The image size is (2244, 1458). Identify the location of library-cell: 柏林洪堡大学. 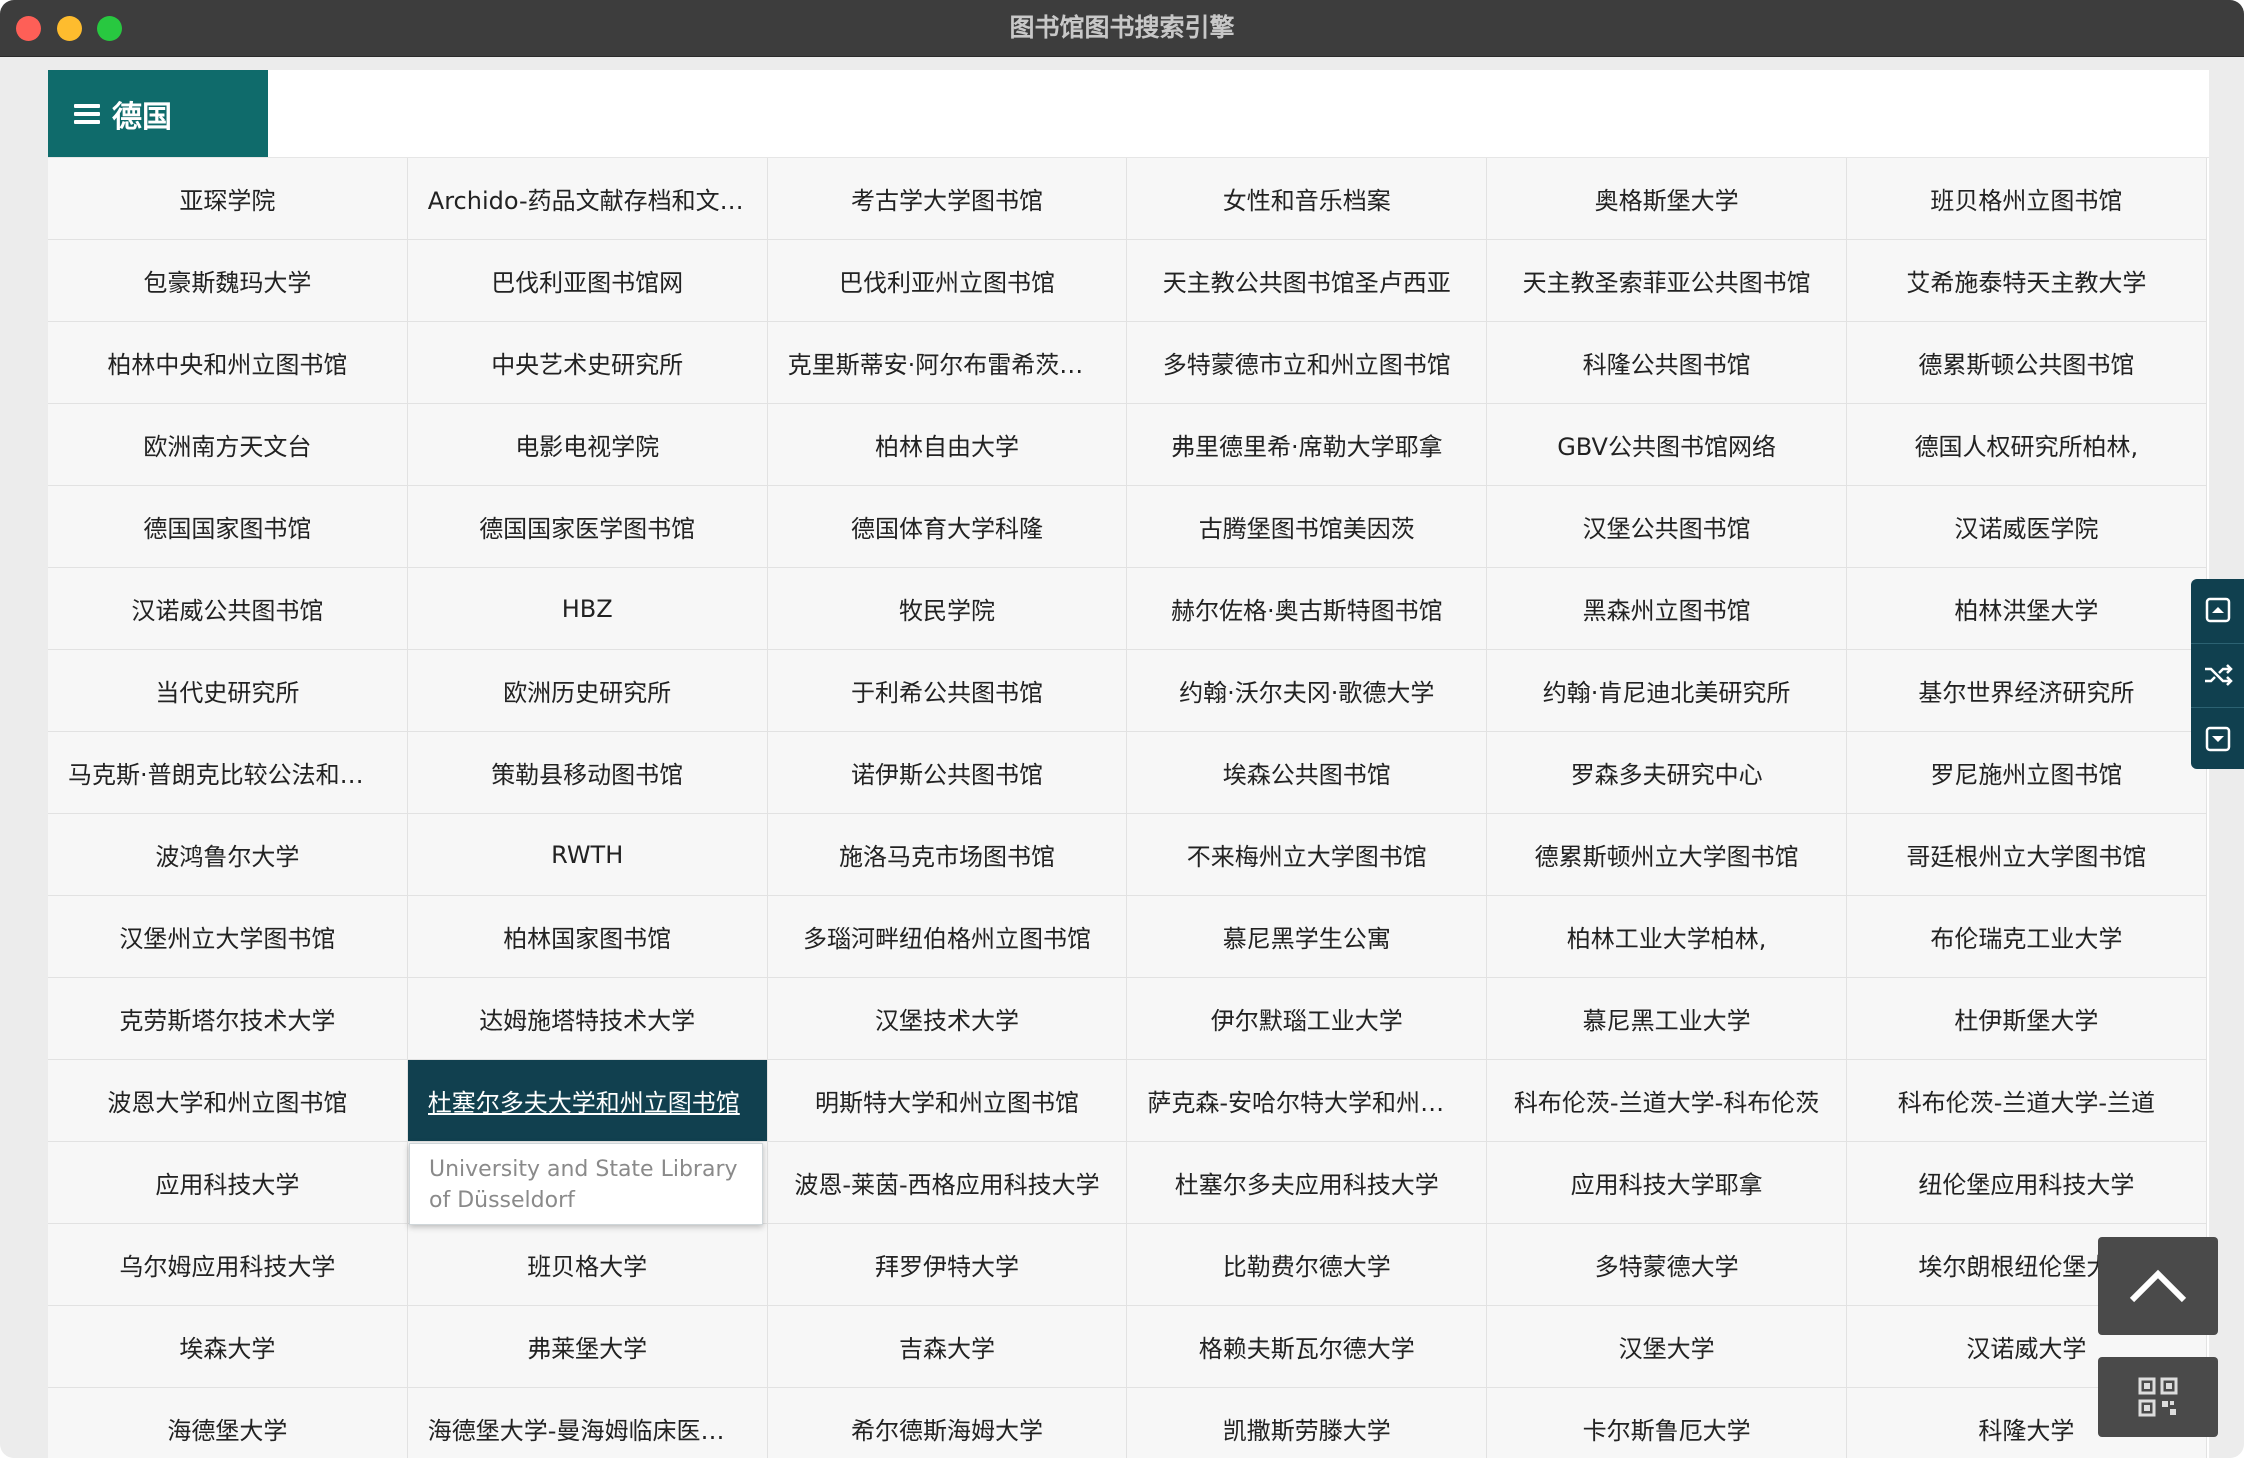
(2026, 609).